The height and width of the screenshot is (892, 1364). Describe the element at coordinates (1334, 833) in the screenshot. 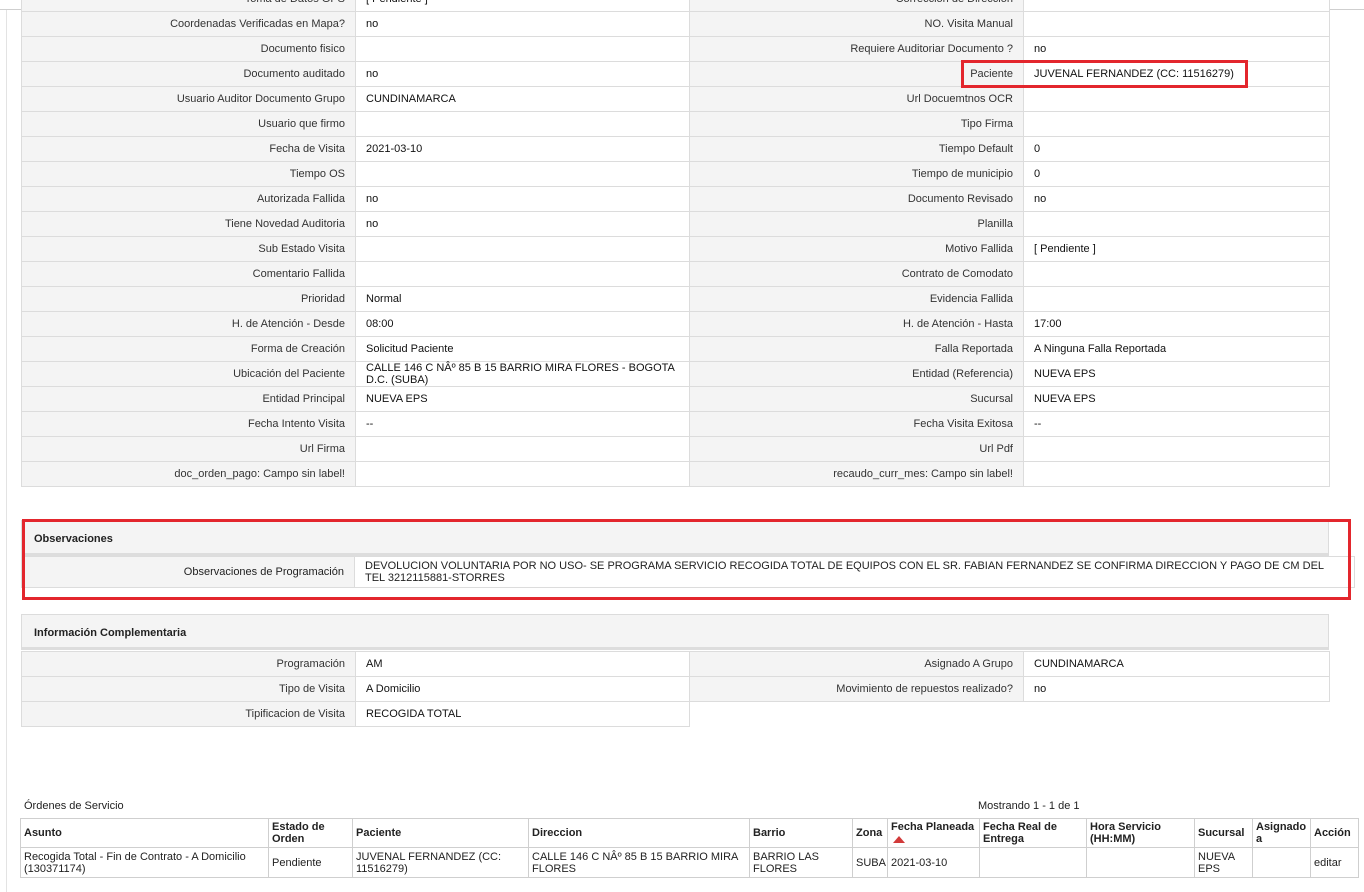

I see `column-header-accion: Acción` at that location.